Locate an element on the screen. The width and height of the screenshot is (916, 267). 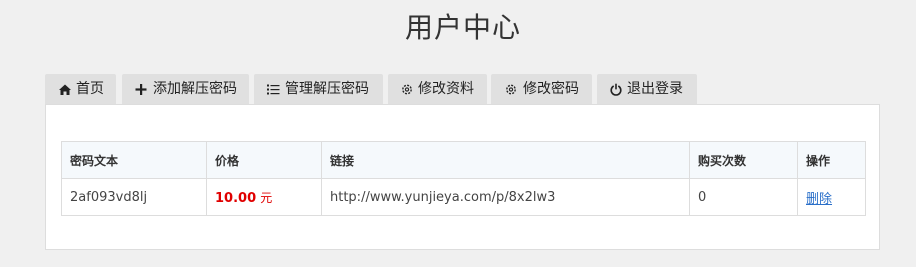
tab-logout: 退出登录 is located at coordinates (647, 89).